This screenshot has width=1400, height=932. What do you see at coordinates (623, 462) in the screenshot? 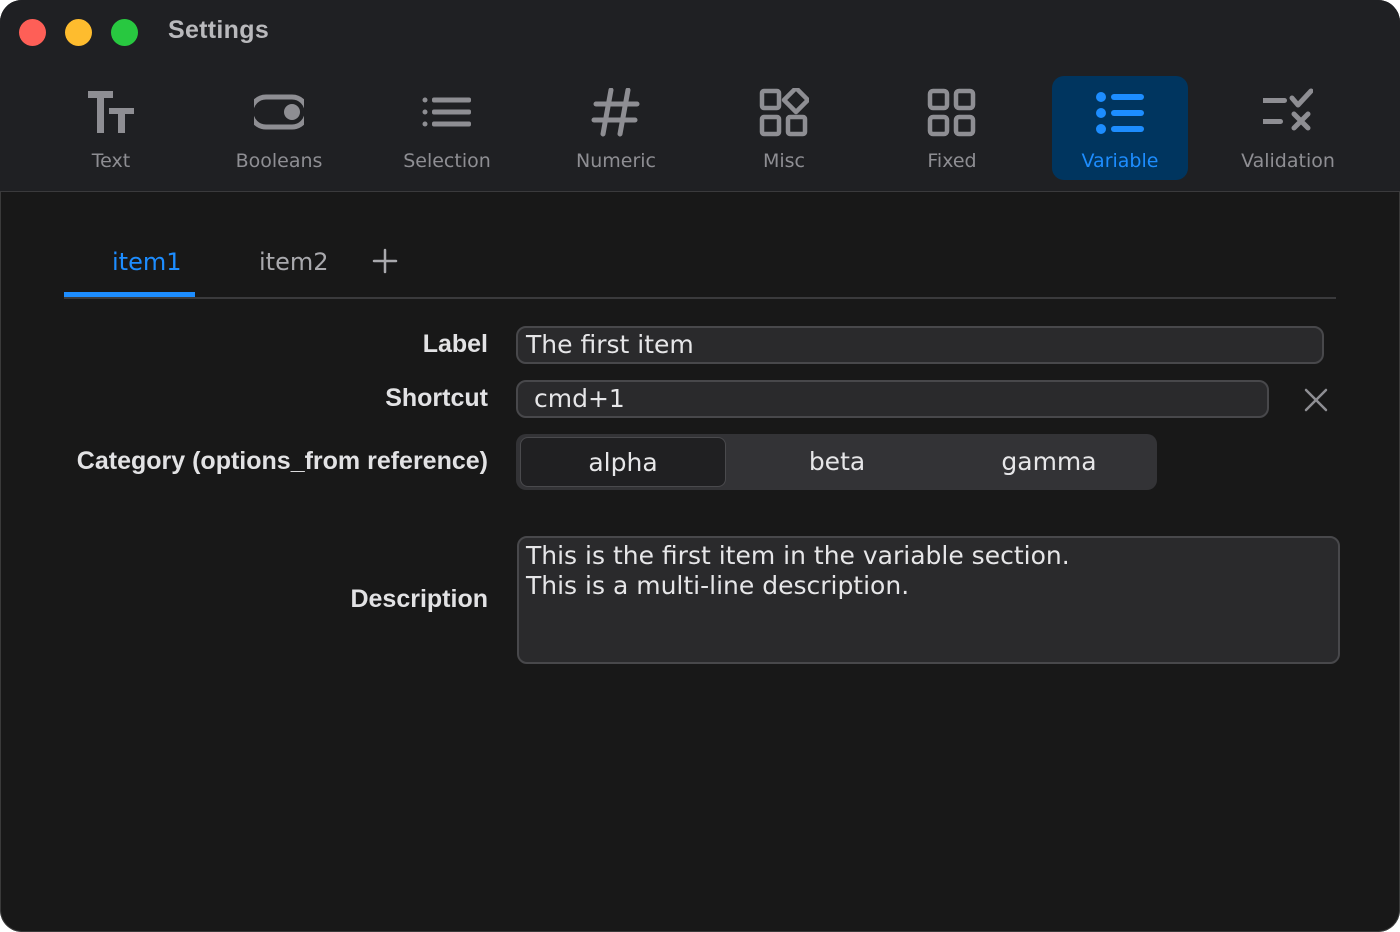
I see `category-option-alpha: alpha` at bounding box center [623, 462].